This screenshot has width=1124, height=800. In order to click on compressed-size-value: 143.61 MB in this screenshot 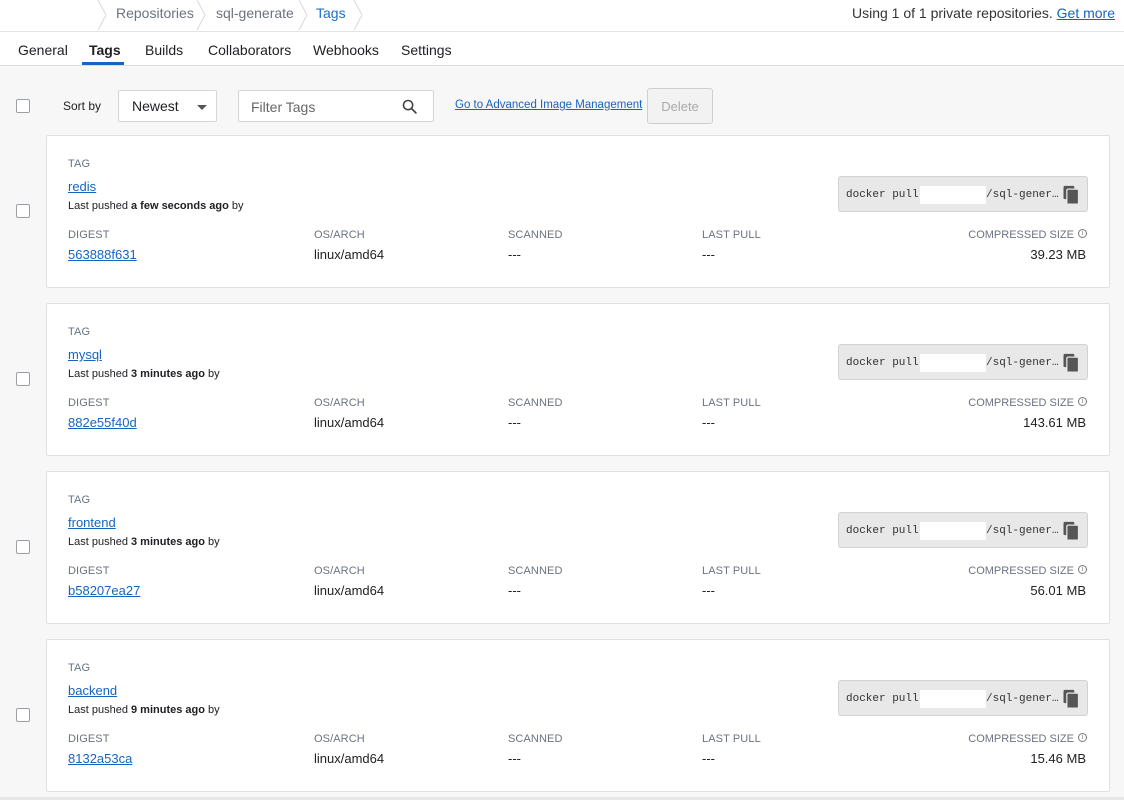, I will do `click(1054, 422)`.